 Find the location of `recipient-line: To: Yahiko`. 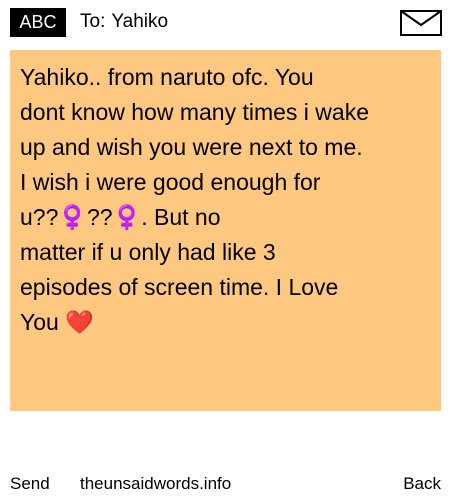

recipient-line: To: Yahiko is located at coordinates (124, 22).